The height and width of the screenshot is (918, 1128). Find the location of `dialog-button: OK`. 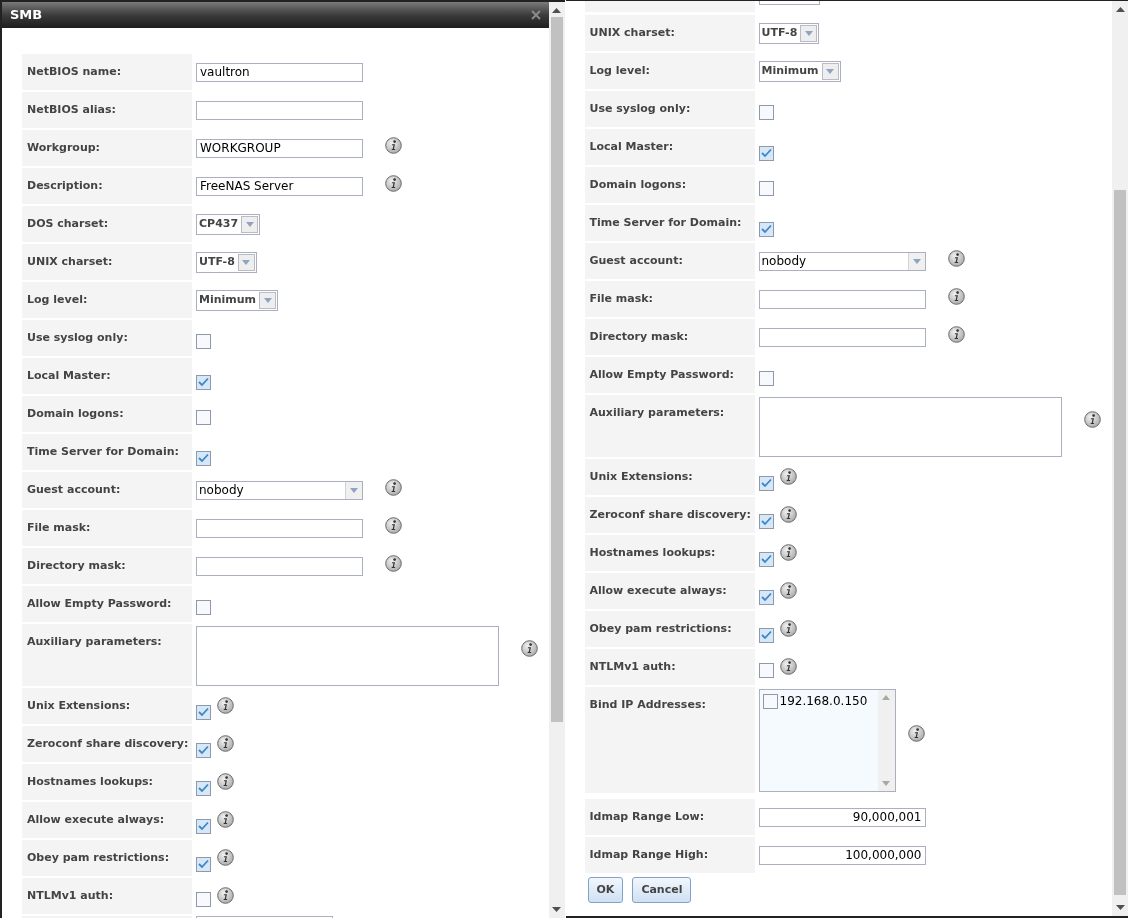

dialog-button: OK is located at coordinates (605, 890).